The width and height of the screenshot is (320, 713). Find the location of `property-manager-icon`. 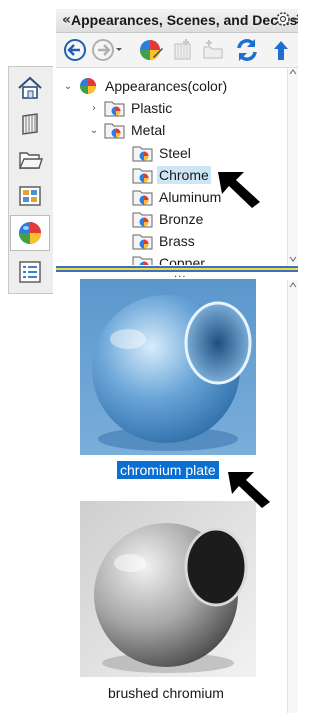

property-manager-icon is located at coordinates (30, 196).